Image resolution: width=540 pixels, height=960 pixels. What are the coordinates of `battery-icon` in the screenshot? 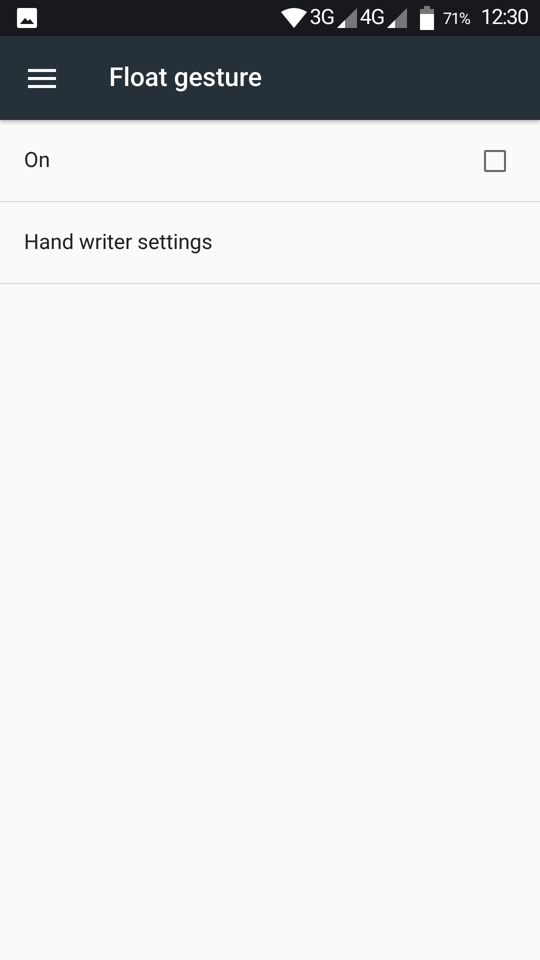 It's located at (427, 18).